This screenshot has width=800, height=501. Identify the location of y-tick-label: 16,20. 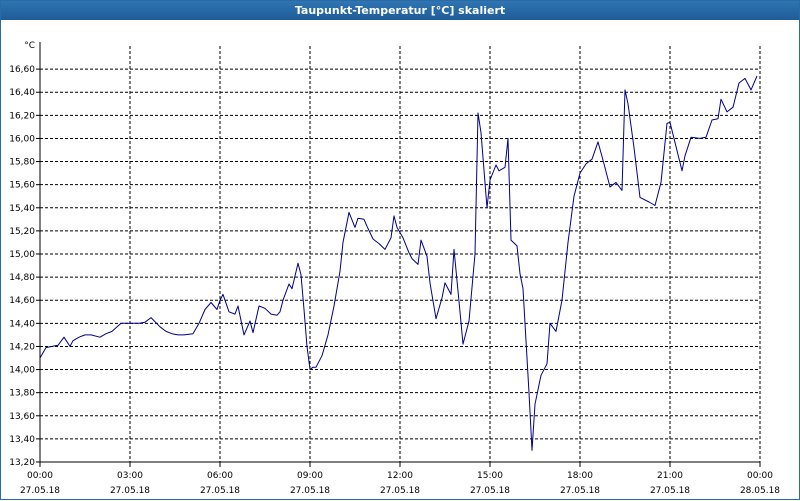
(22, 116).